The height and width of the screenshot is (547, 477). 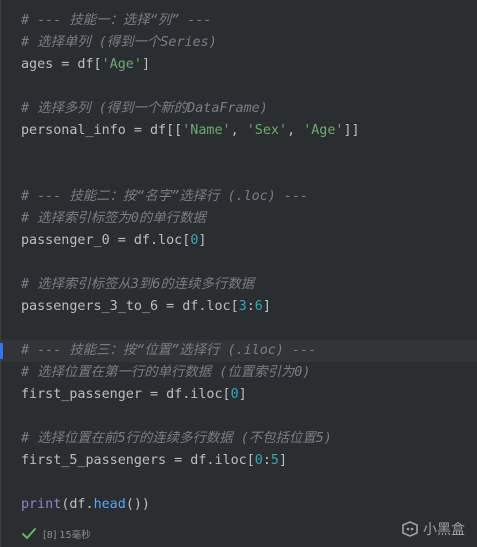 What do you see at coordinates (249, 21) in the screenshot?
I see `code-line-1: # --- 技能一：选择“列” ---` at bounding box center [249, 21].